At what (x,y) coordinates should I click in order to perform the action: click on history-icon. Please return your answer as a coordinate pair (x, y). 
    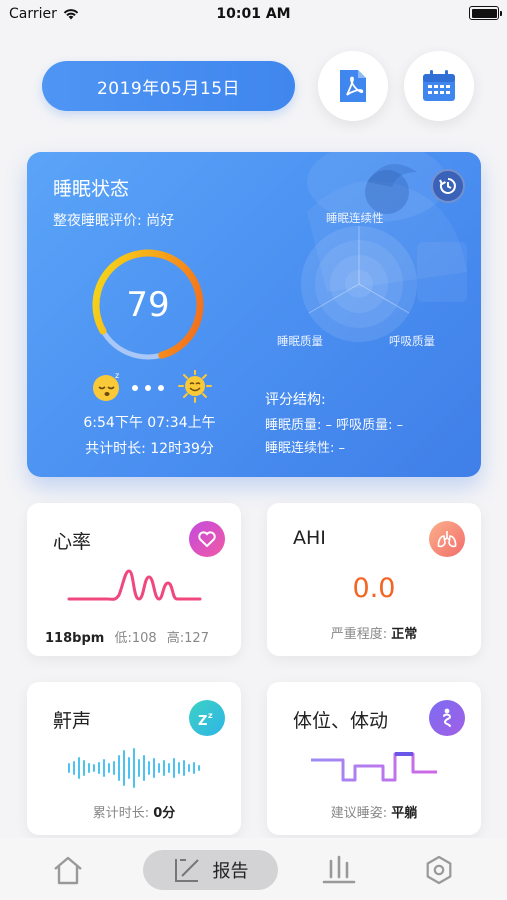
    Looking at the image, I should click on (447, 186).